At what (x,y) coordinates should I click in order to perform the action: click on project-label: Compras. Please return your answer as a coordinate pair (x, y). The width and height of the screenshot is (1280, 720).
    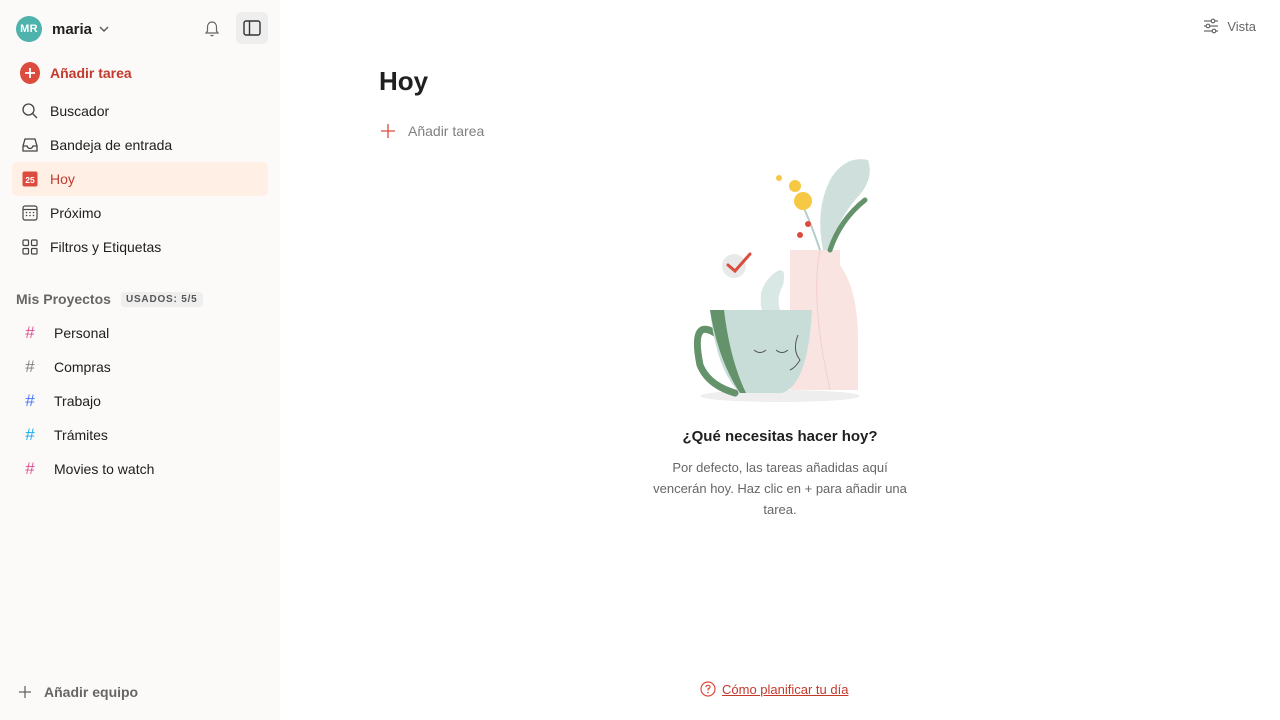
    Looking at the image, I should click on (82, 367).